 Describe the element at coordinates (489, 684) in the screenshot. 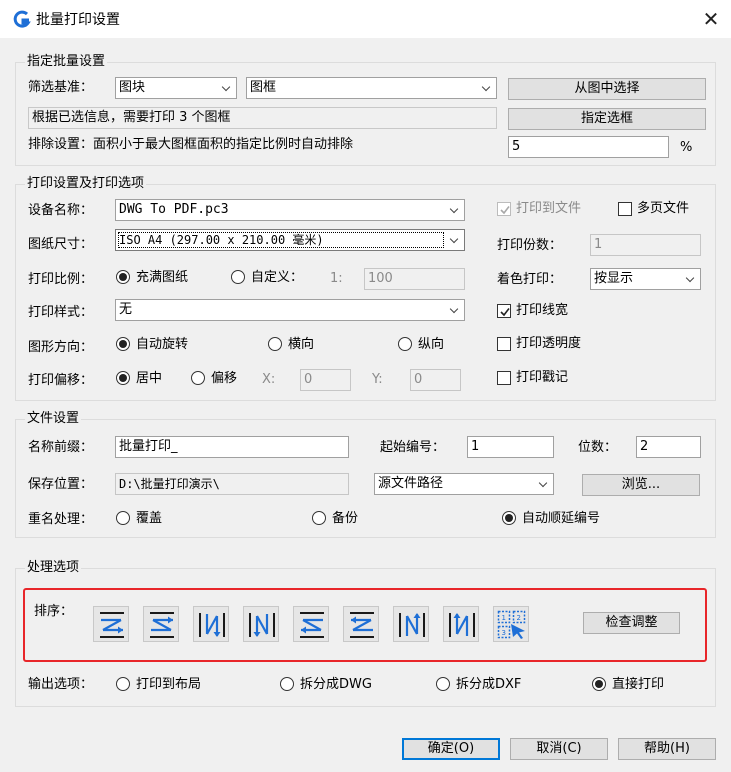

I see `output-split-dxf-label: 拆分成DXF` at that location.